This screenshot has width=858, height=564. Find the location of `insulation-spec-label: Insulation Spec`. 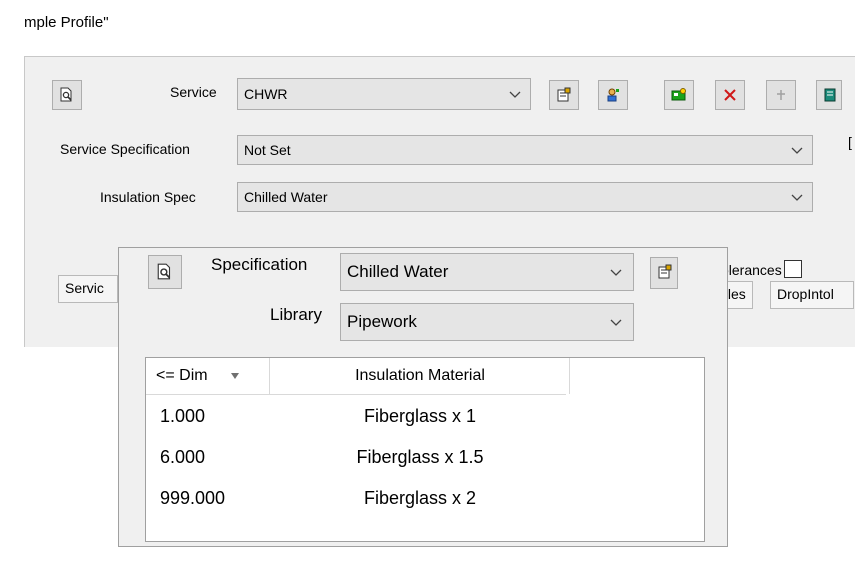

insulation-spec-label: Insulation Spec is located at coordinates (148, 197).